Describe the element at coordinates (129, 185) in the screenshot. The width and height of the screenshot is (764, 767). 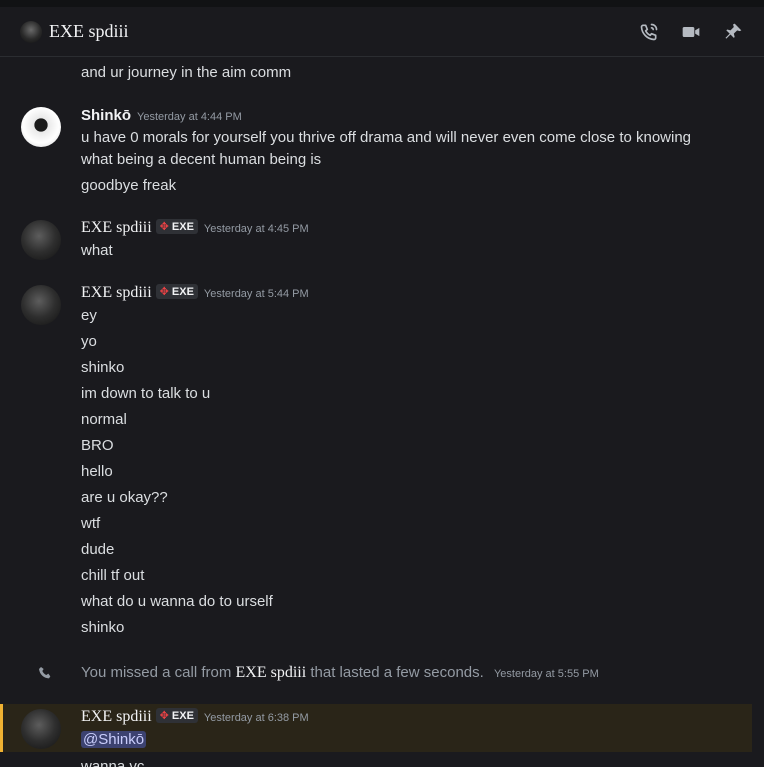
I see `message-line: goodbye freak` at that location.